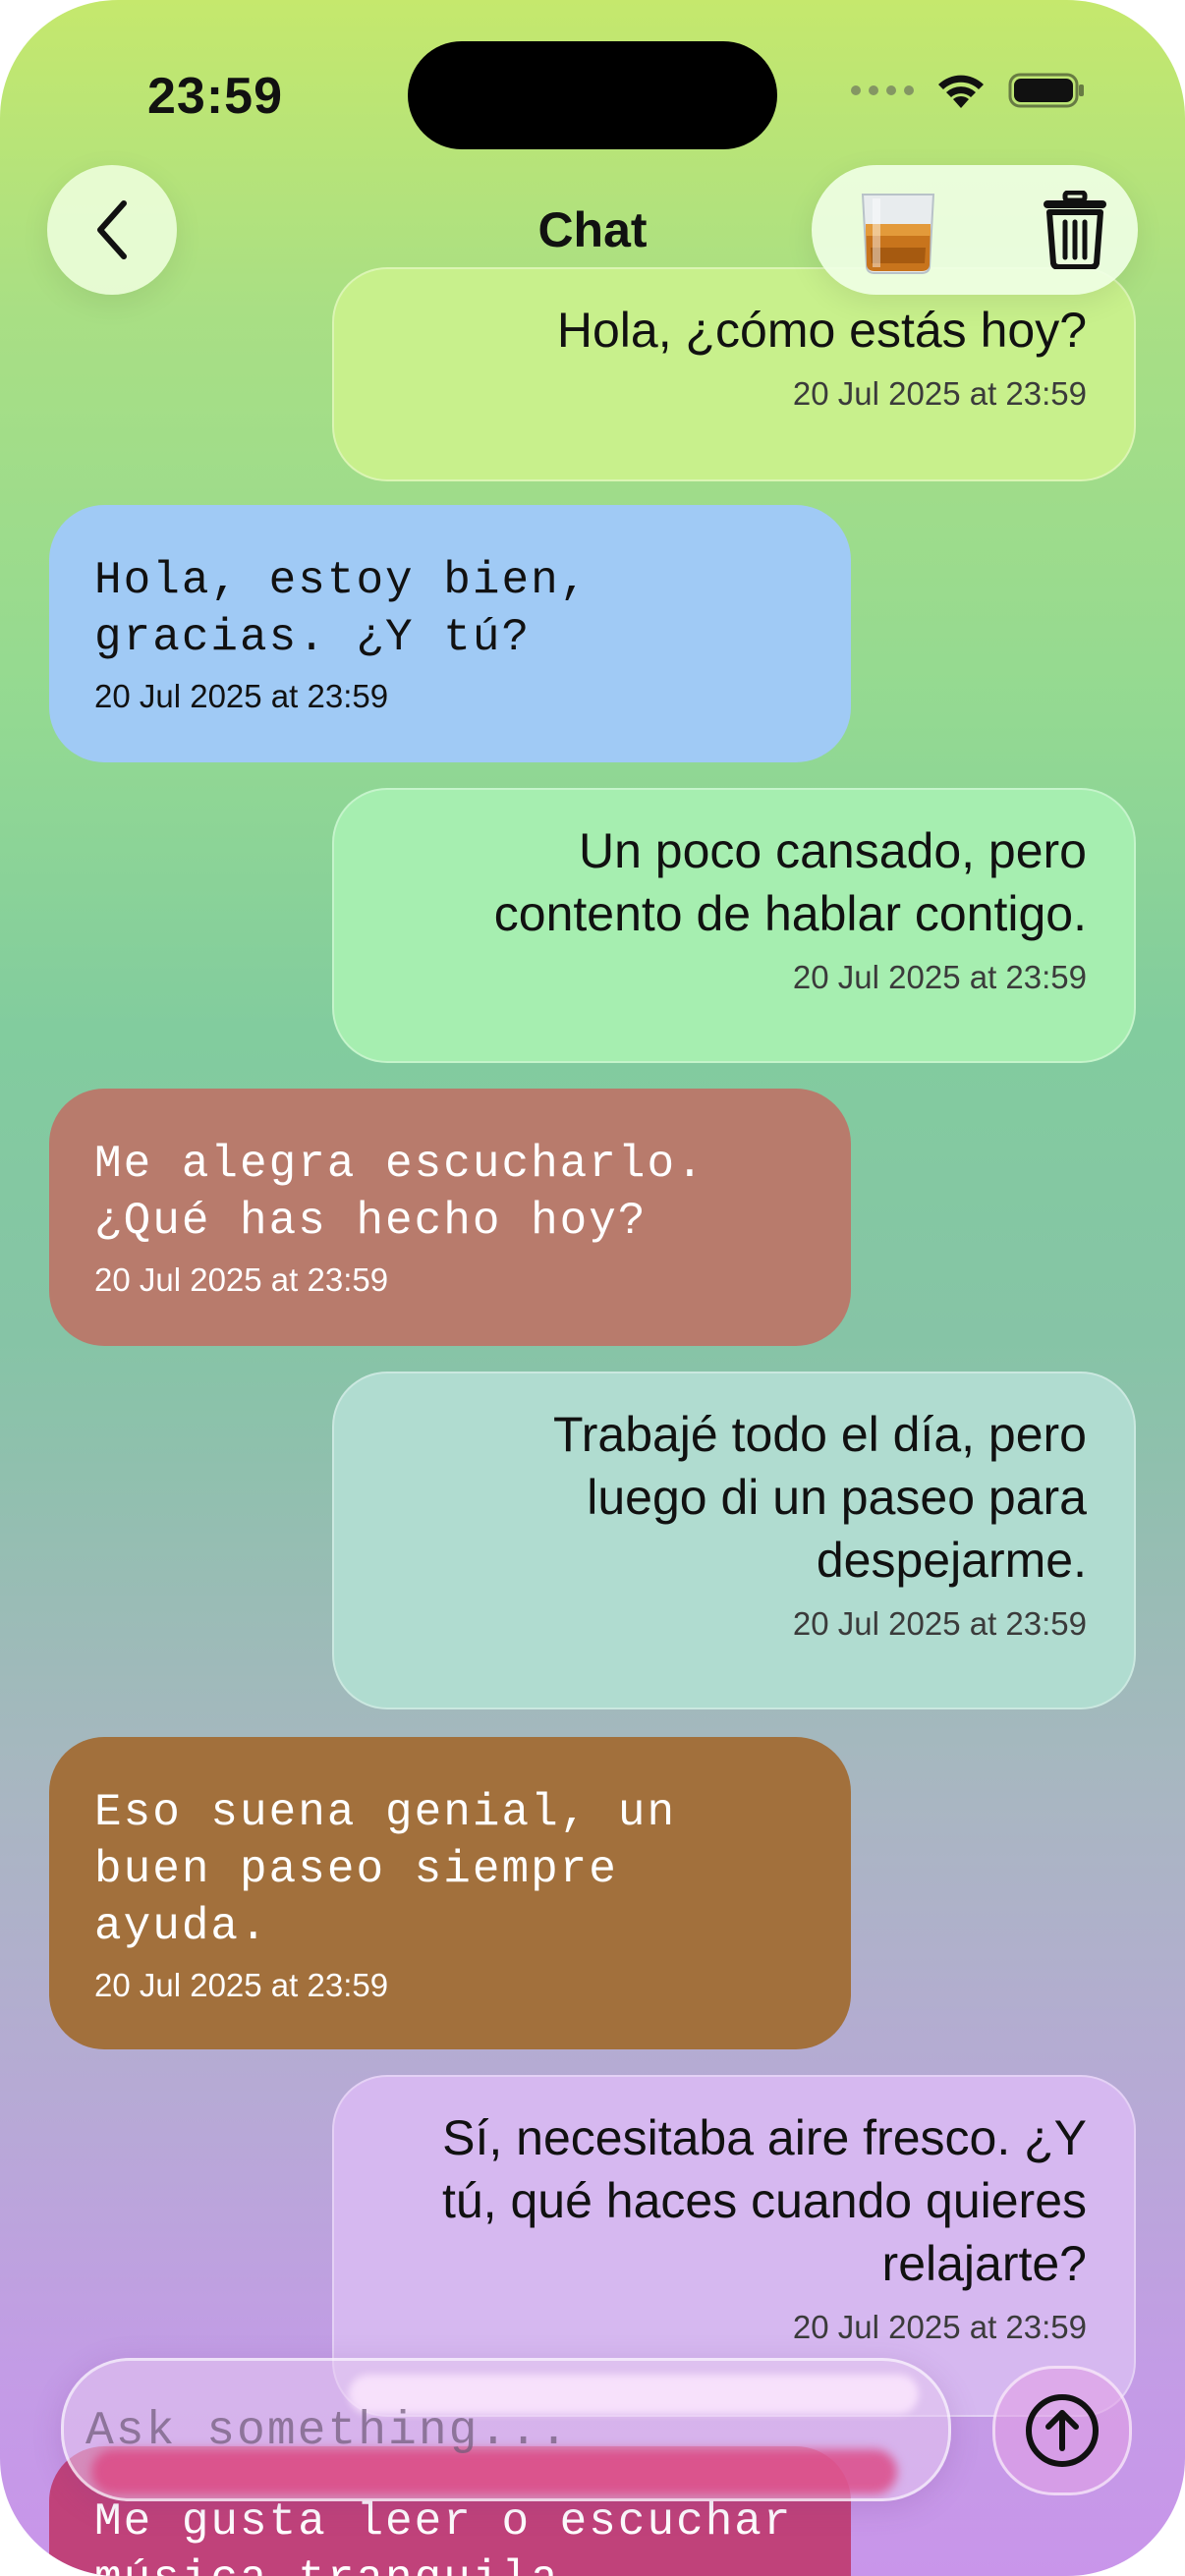 This screenshot has width=1185, height=2576. What do you see at coordinates (961, 91) in the screenshot?
I see `wifi-icon` at bounding box center [961, 91].